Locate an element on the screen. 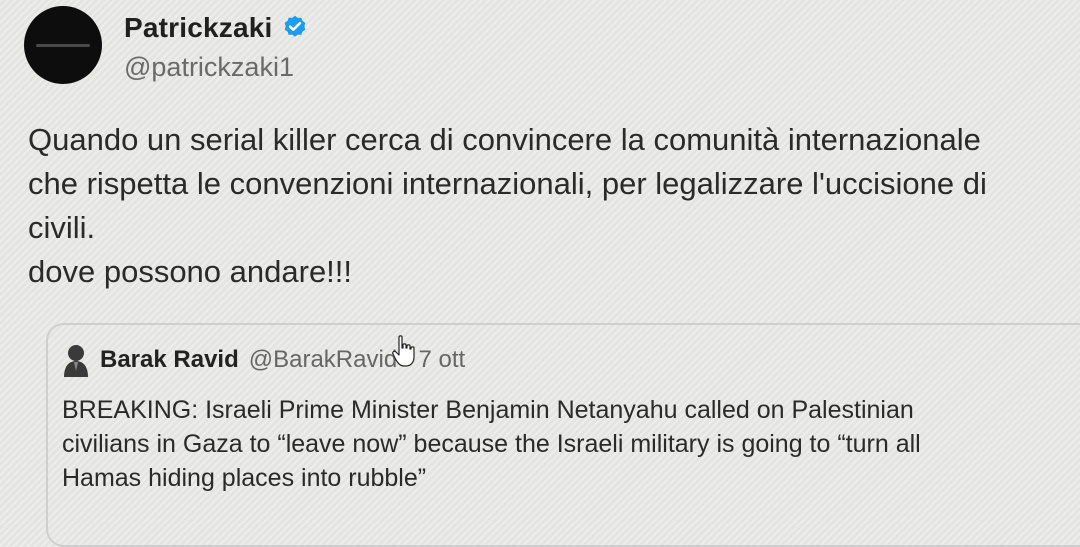  tweet-text-line: dove possono andare!!! is located at coordinates (190, 271).